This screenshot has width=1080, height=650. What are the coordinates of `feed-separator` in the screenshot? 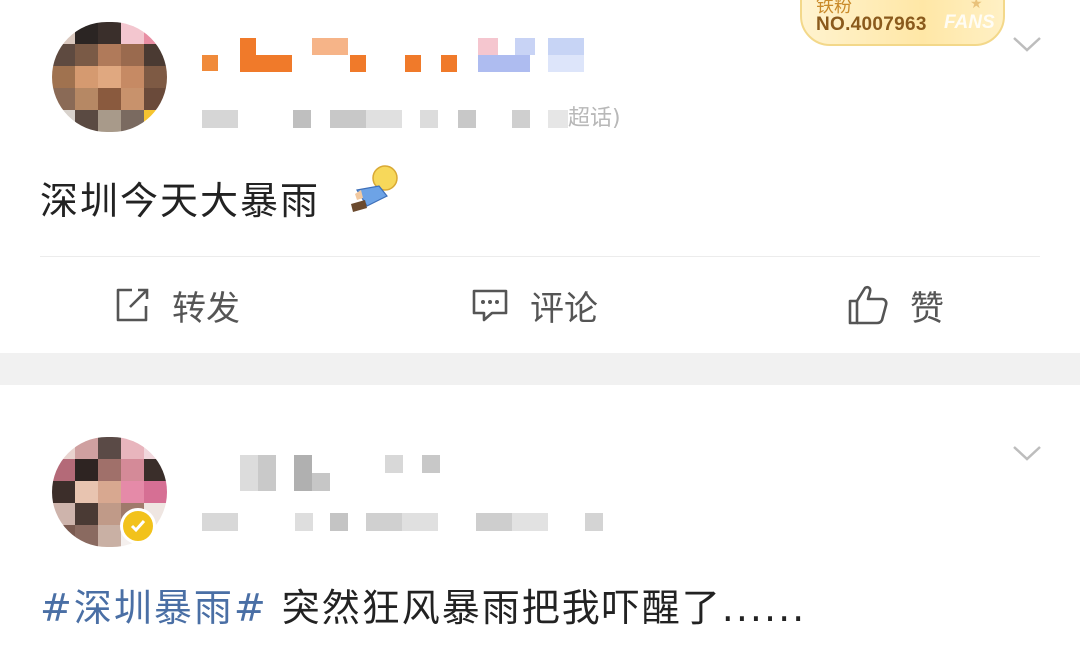 It's located at (540, 369).